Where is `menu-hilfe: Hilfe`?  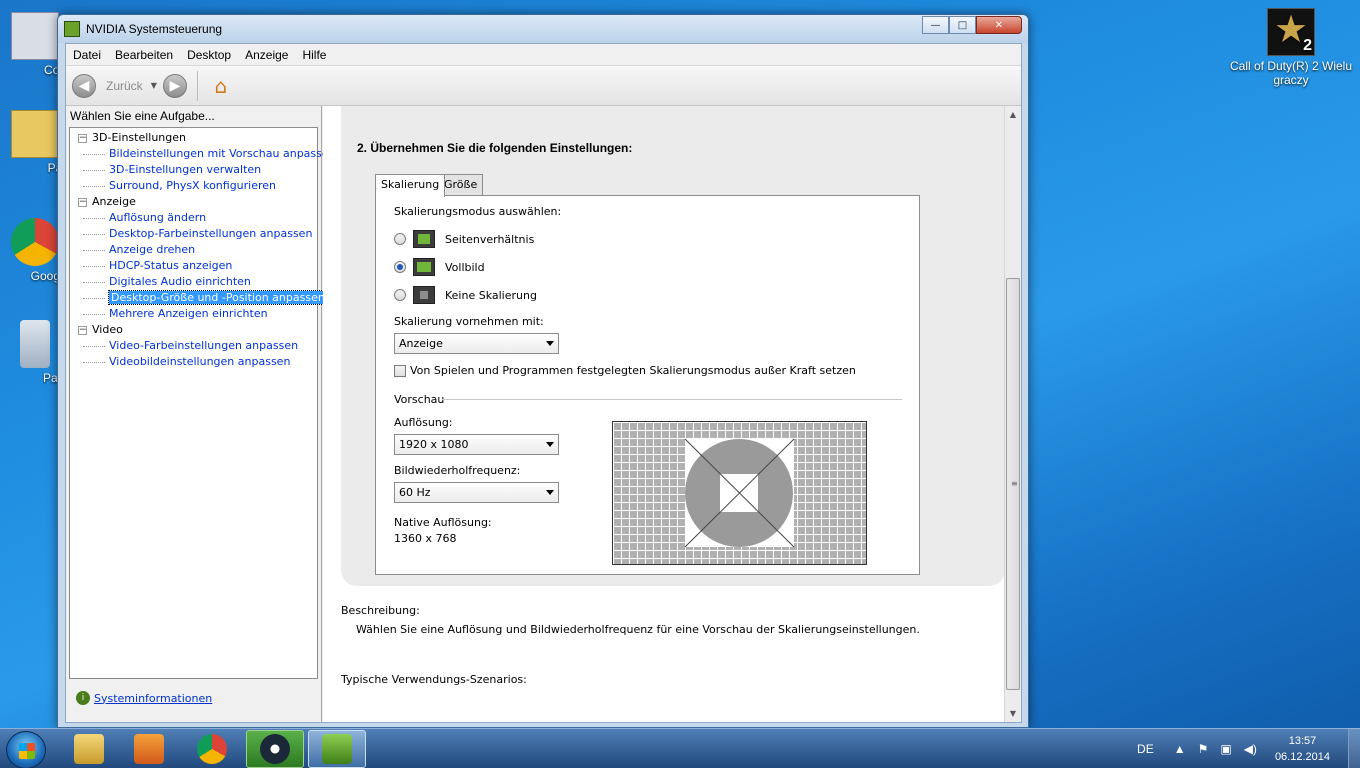 menu-hilfe: Hilfe is located at coordinates (314, 55).